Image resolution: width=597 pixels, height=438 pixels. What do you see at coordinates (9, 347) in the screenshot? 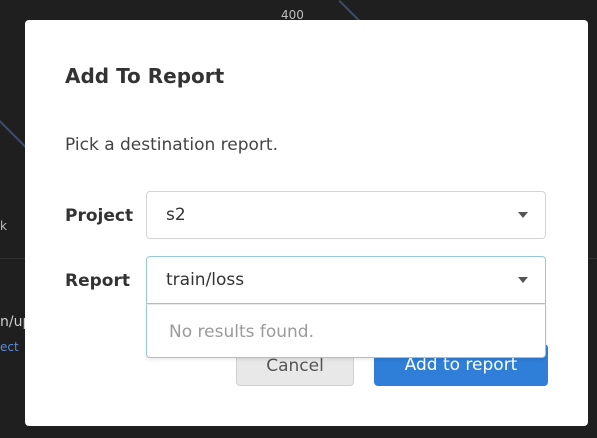
I see `background-link: ect` at bounding box center [9, 347].